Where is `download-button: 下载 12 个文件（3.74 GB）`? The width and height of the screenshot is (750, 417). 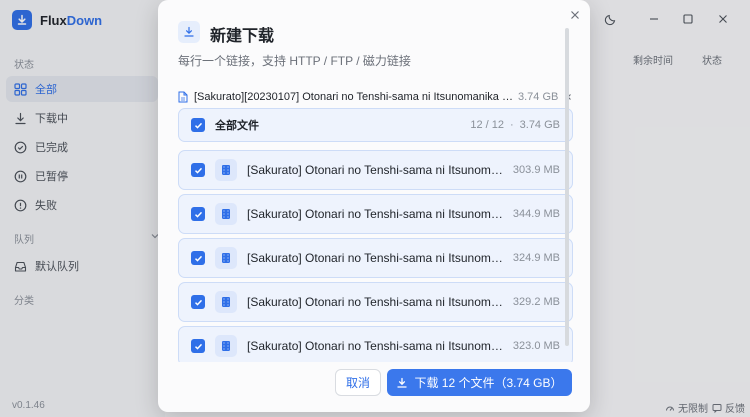
download-button: 下载 12 个文件（3.74 GB） is located at coordinates (479, 382).